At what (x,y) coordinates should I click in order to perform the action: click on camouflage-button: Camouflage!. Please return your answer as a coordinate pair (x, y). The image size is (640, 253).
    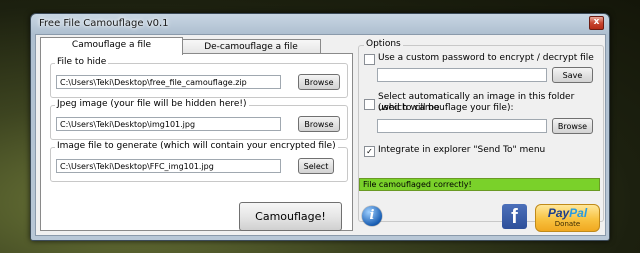
    Looking at the image, I should click on (290, 216).